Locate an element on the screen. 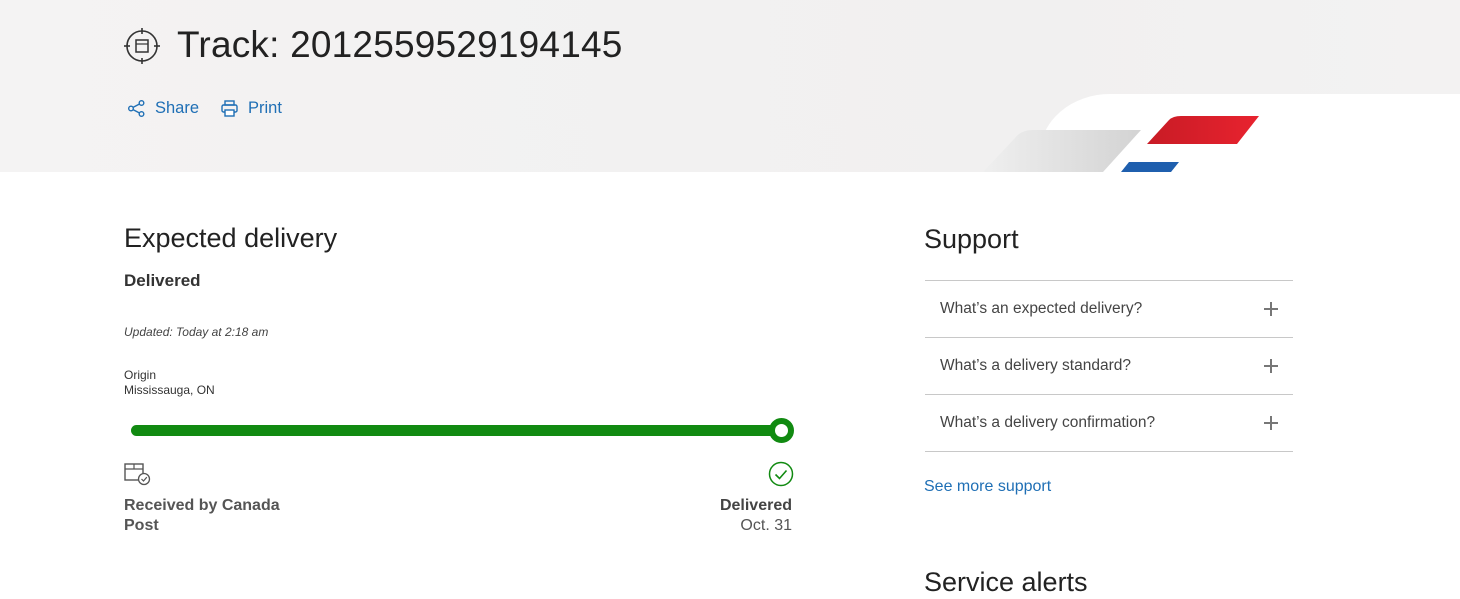 The image size is (1460, 599). delivered-step-date: Oct. 31 is located at coordinates (766, 525).